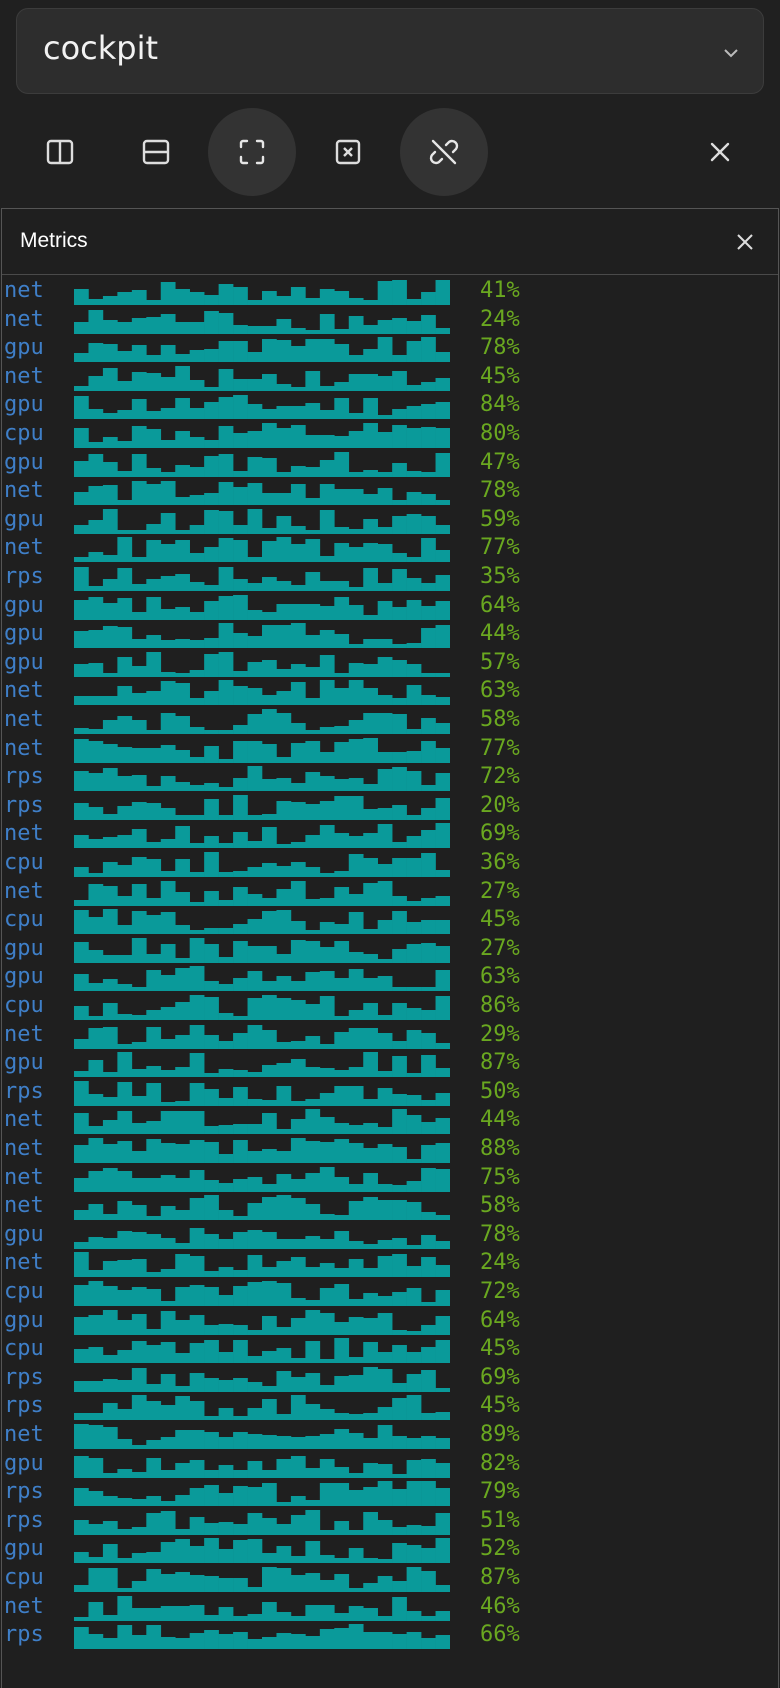  Describe the element at coordinates (390, 977) in the screenshot. I see `metric-row: gpu 63%` at that location.